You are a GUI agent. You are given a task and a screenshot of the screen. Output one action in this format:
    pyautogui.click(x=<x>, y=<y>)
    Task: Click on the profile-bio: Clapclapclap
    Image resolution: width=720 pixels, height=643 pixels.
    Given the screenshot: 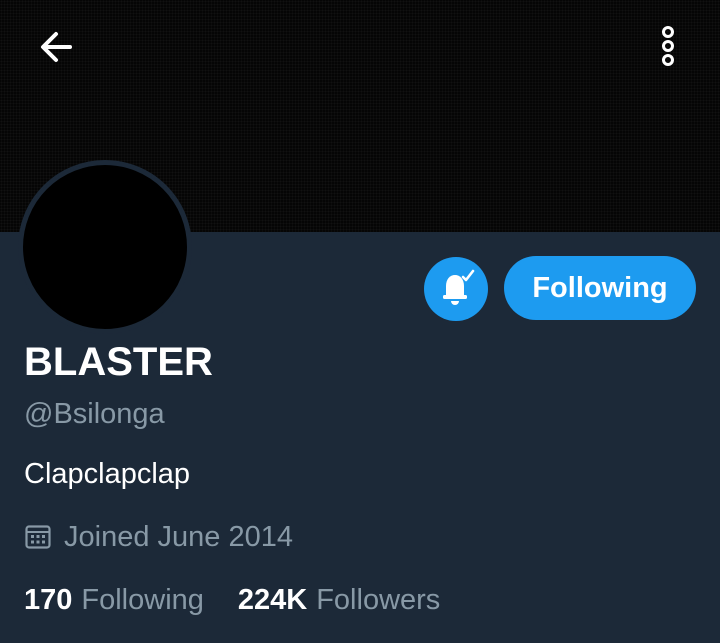 What is the action you would take?
    pyautogui.click(x=107, y=474)
    